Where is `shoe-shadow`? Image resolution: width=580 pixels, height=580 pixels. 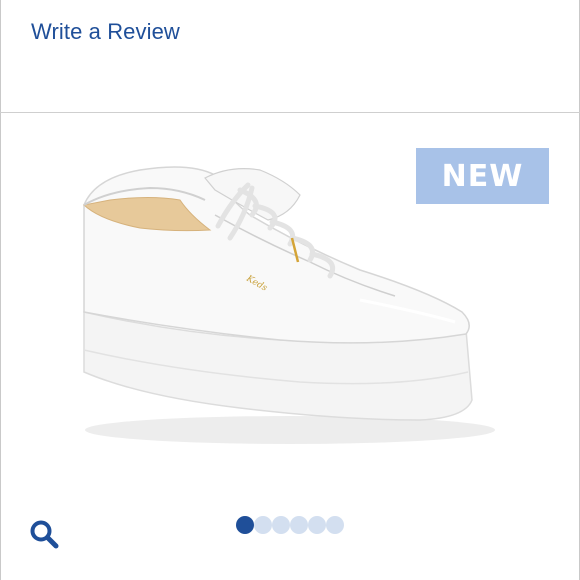 shoe-shadow is located at coordinates (290, 430).